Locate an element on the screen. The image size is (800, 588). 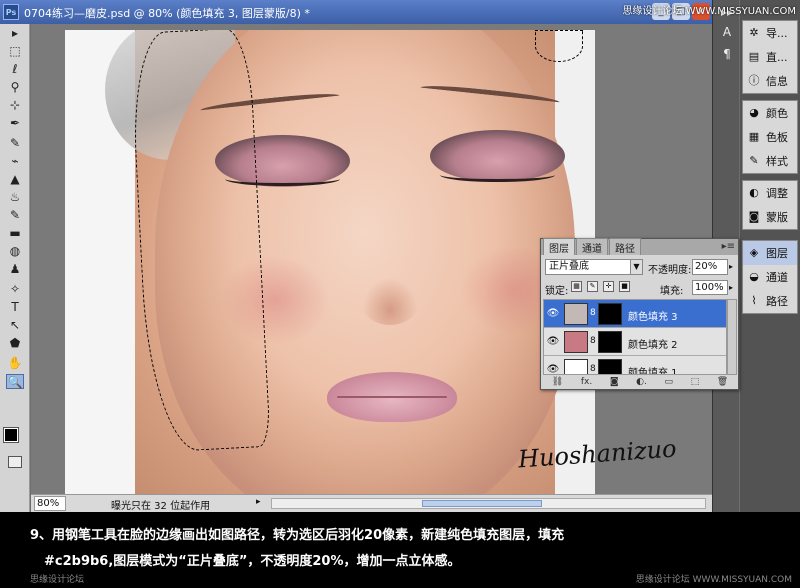
blur-tool-icon: ◍ is located at coordinates (15, 251).